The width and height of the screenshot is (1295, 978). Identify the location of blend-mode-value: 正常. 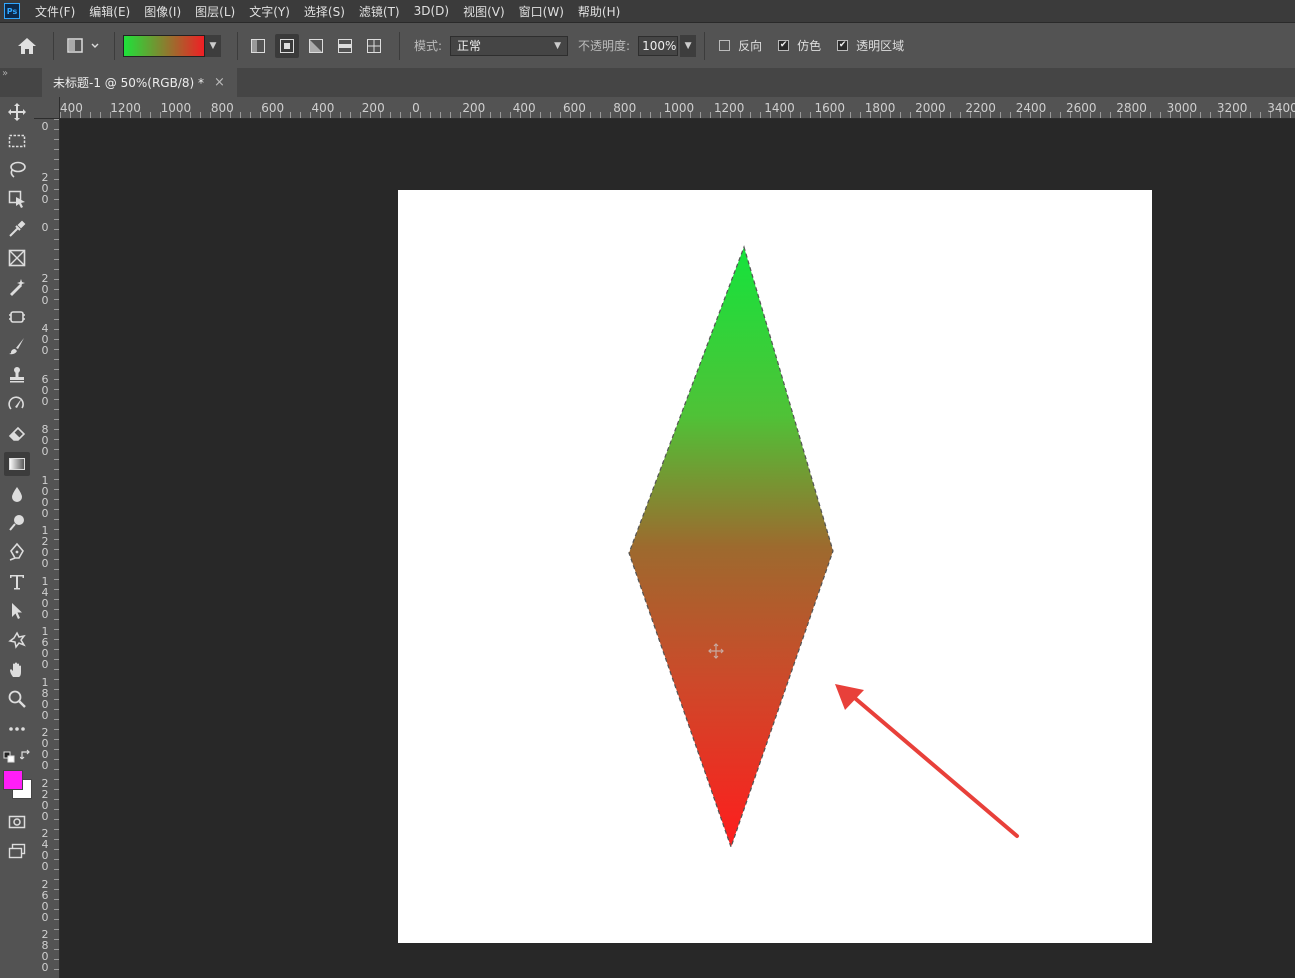
(469, 46).